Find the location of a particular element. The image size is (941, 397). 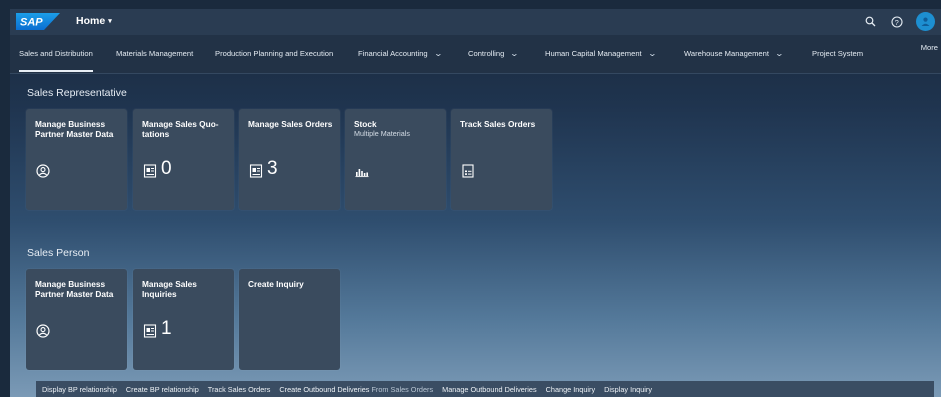

home-menu: Home ▾ is located at coordinates (94, 21).